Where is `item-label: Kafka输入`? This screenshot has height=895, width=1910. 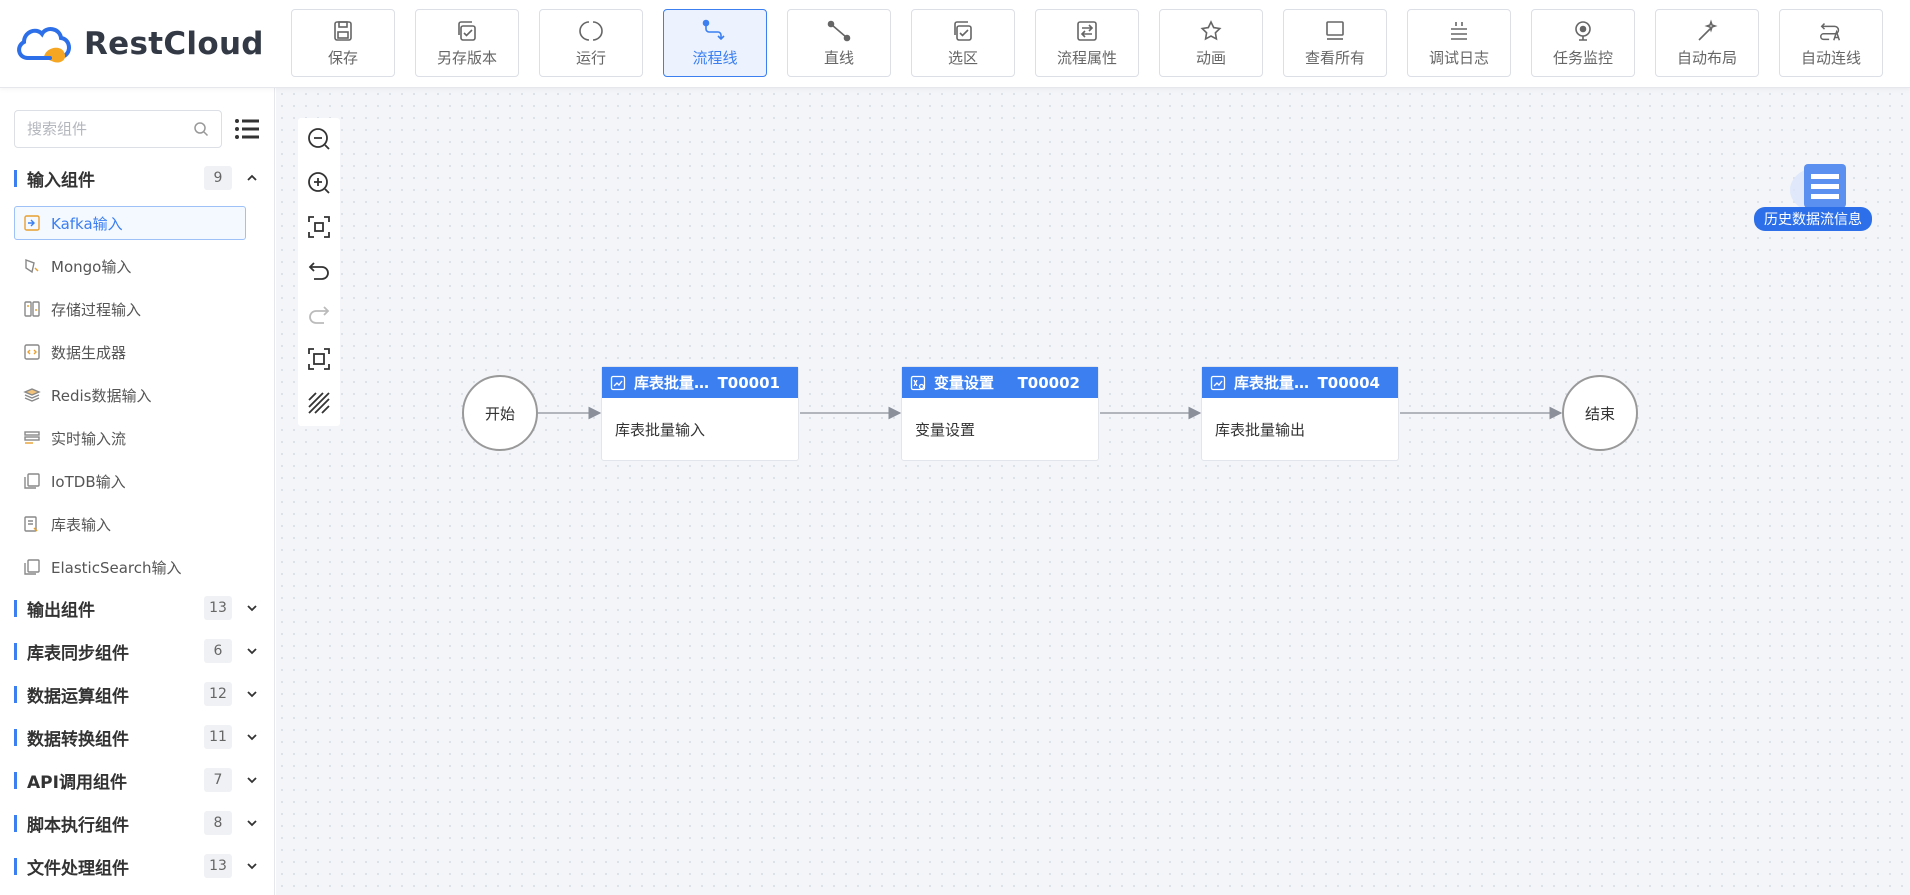
item-label: Kafka输入 is located at coordinates (87, 223).